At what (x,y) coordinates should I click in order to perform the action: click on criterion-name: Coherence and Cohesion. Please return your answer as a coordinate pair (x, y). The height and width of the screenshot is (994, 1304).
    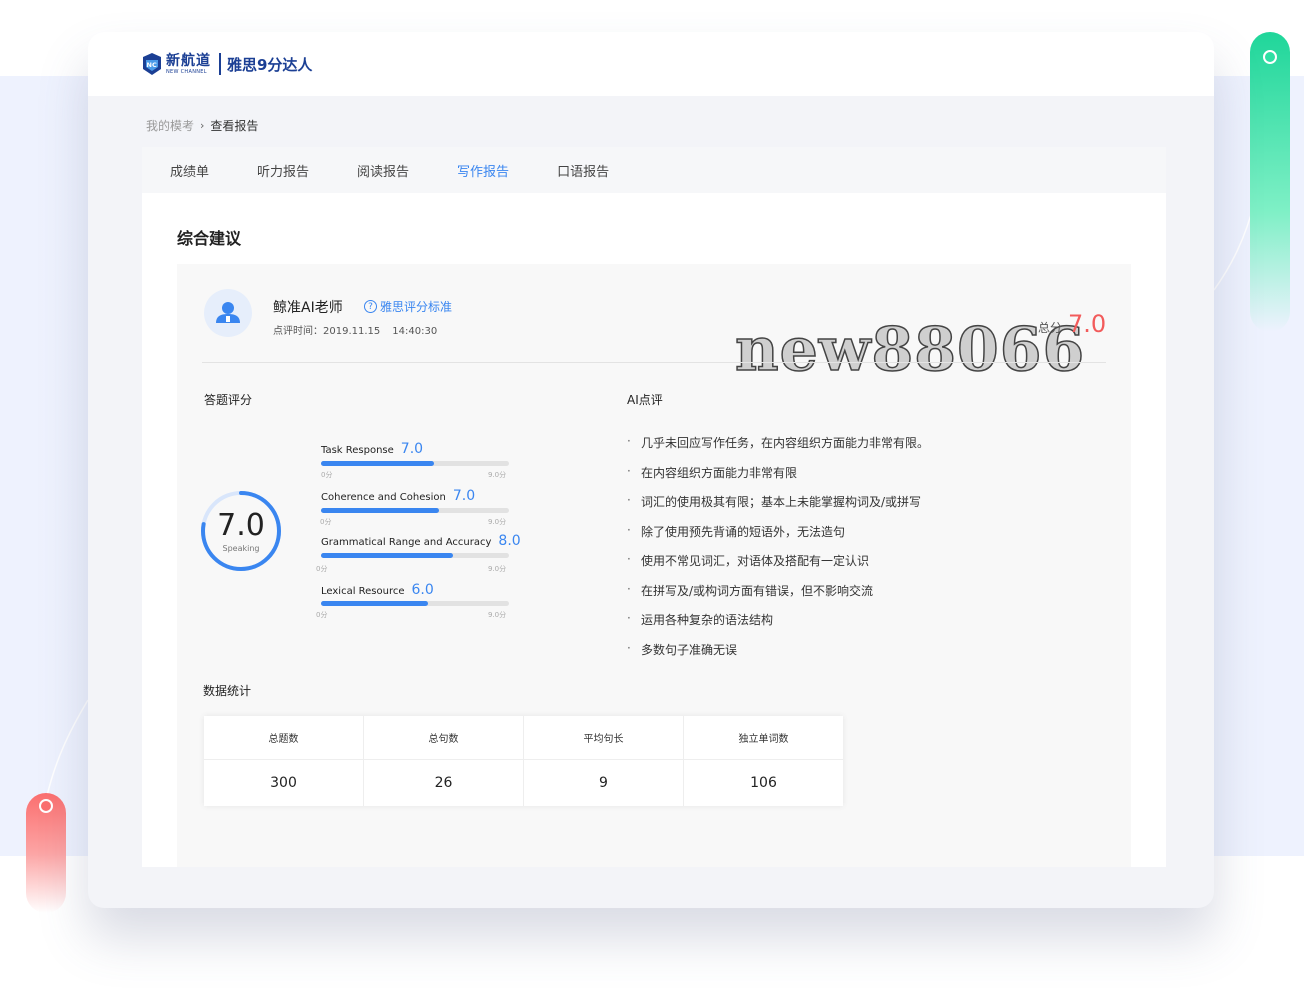
    Looking at the image, I should click on (383, 497).